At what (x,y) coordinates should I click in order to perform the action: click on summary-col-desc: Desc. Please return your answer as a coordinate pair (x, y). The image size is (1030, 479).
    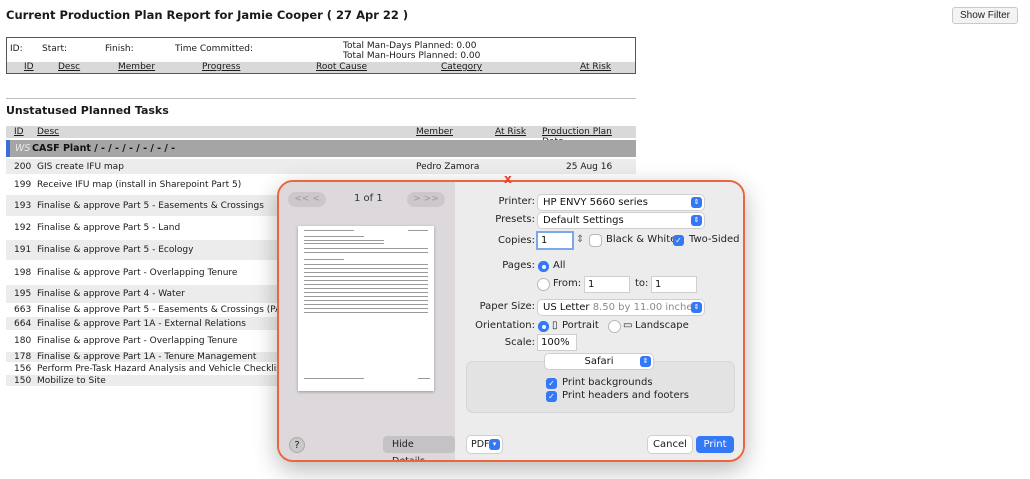
    Looking at the image, I should click on (69, 67).